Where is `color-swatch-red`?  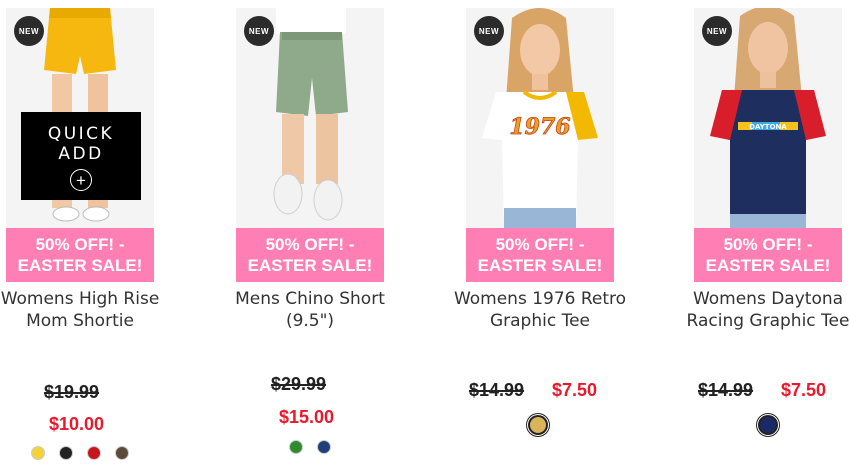 color-swatch-red is located at coordinates (94, 453).